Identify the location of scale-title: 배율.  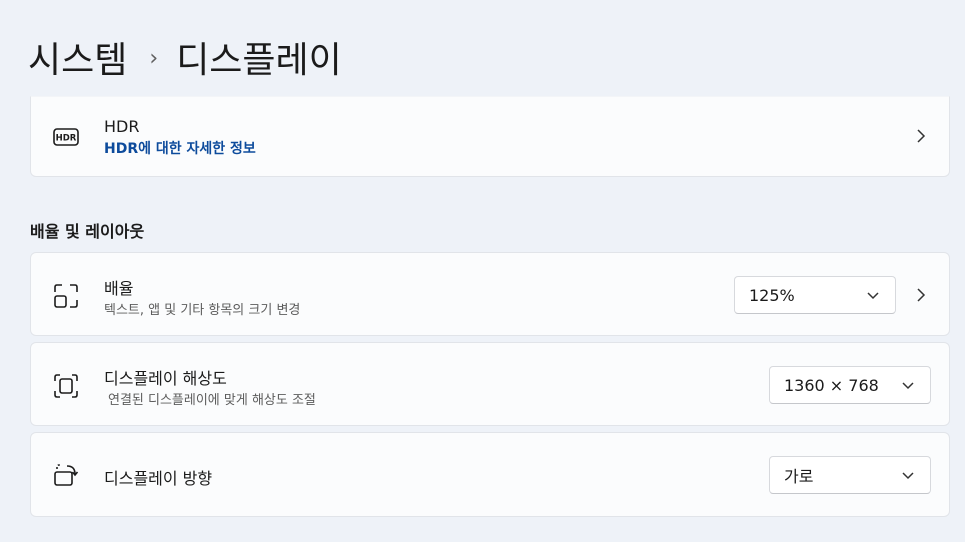
(119, 288).